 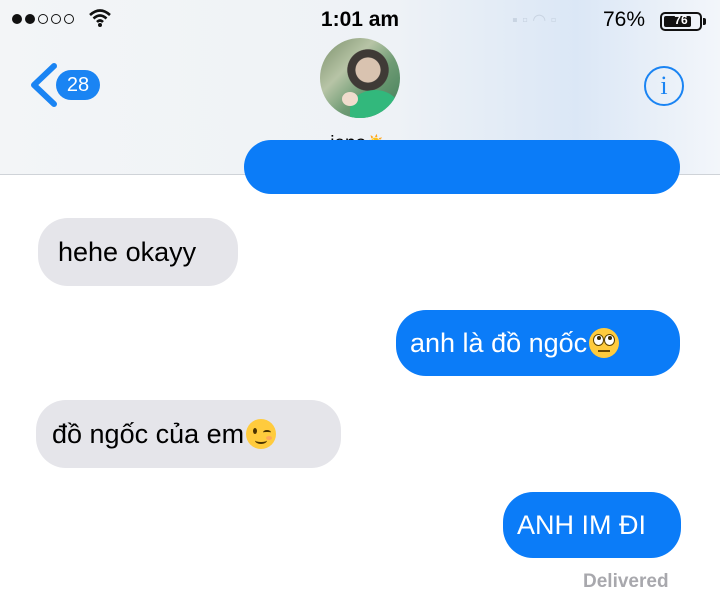 What do you see at coordinates (261, 434) in the screenshot?
I see `winking-face-icon` at bounding box center [261, 434].